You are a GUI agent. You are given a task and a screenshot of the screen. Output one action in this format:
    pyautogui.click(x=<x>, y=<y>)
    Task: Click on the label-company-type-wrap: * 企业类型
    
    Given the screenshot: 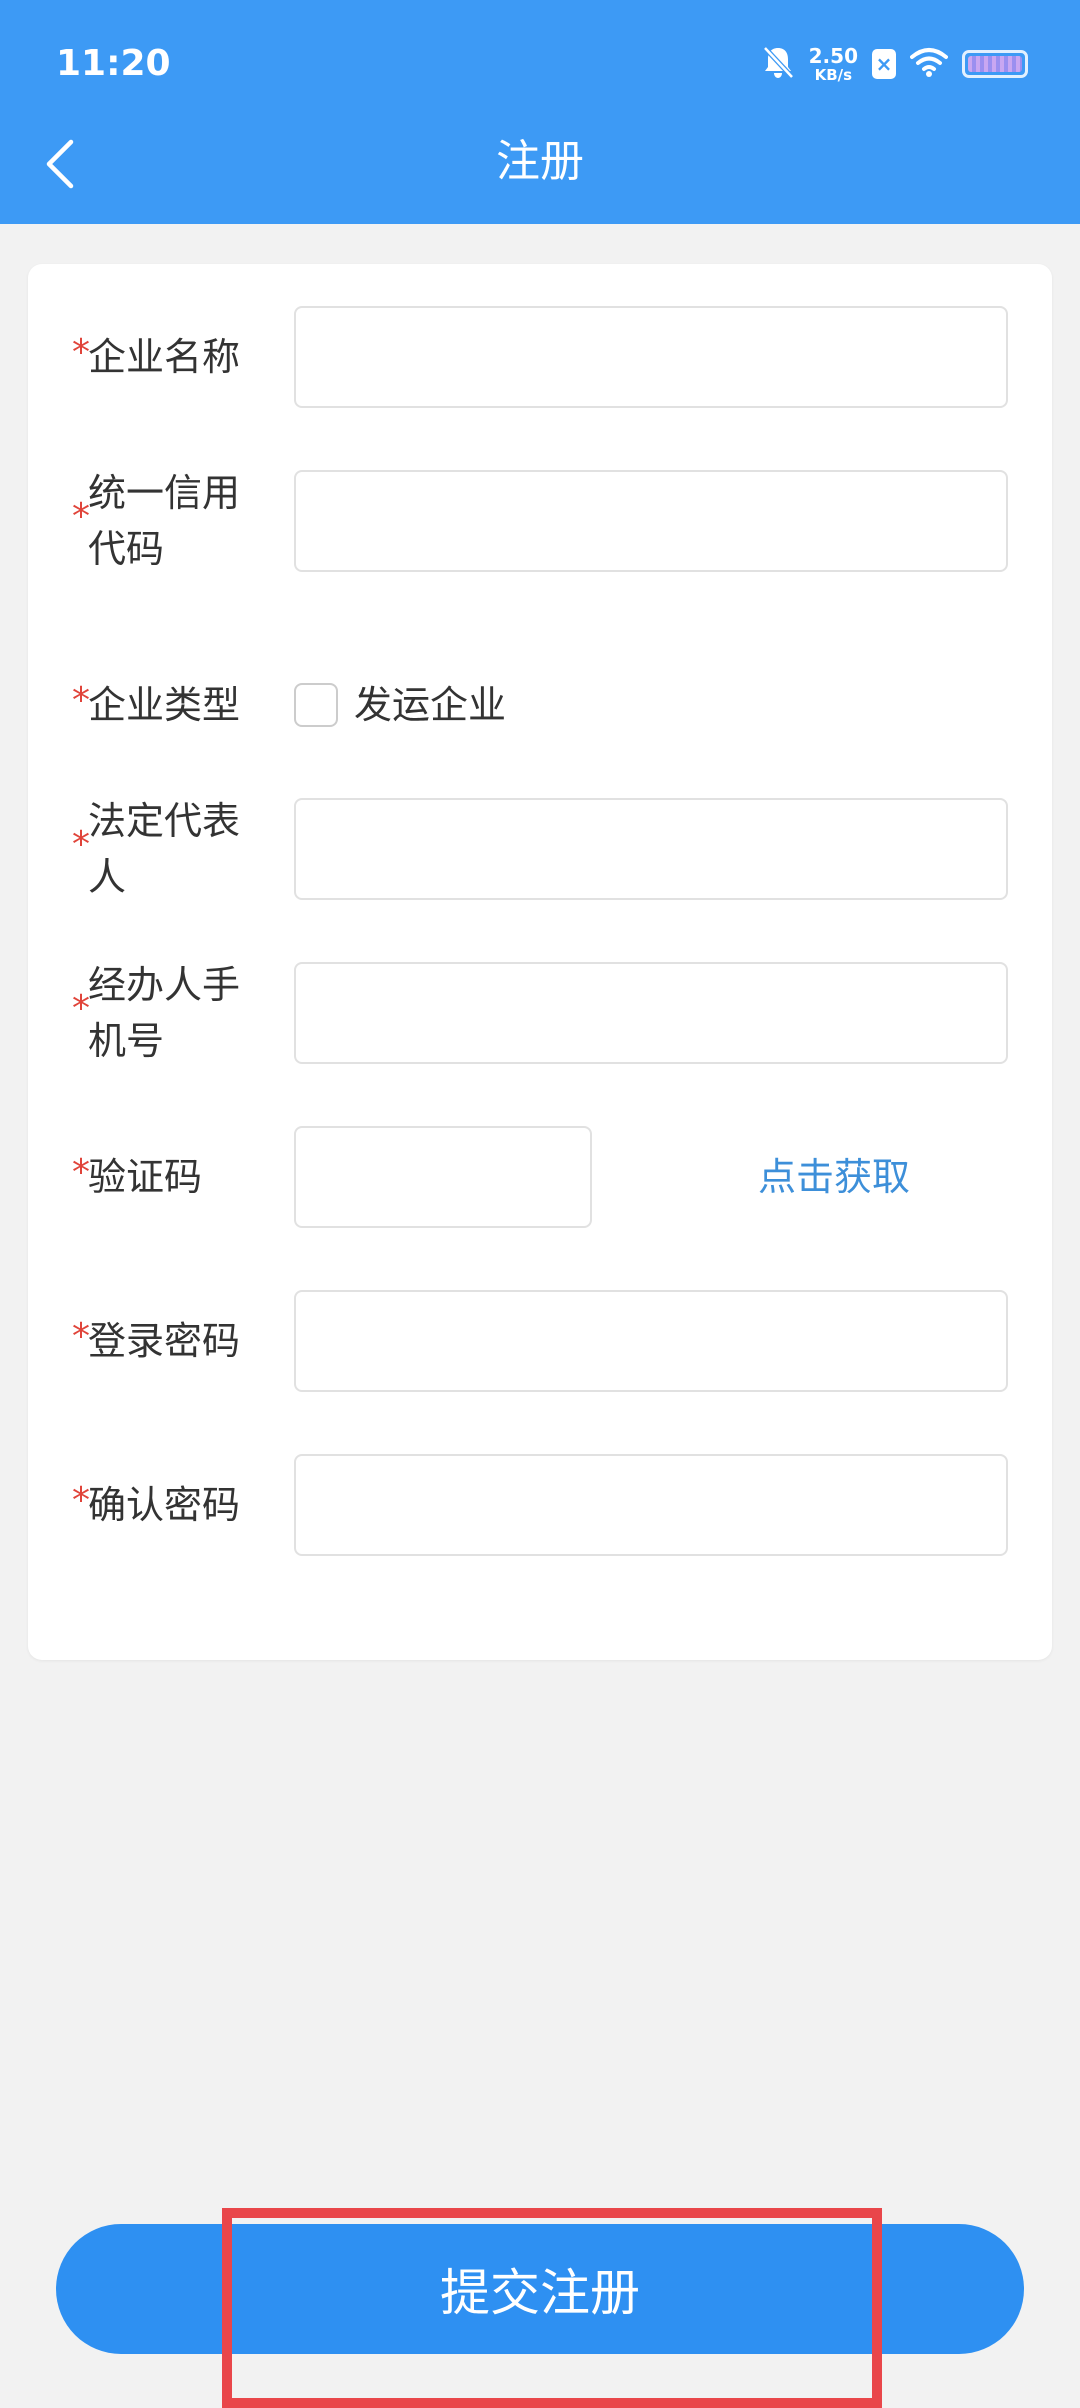 What is the action you would take?
    pyautogui.click(x=182, y=705)
    